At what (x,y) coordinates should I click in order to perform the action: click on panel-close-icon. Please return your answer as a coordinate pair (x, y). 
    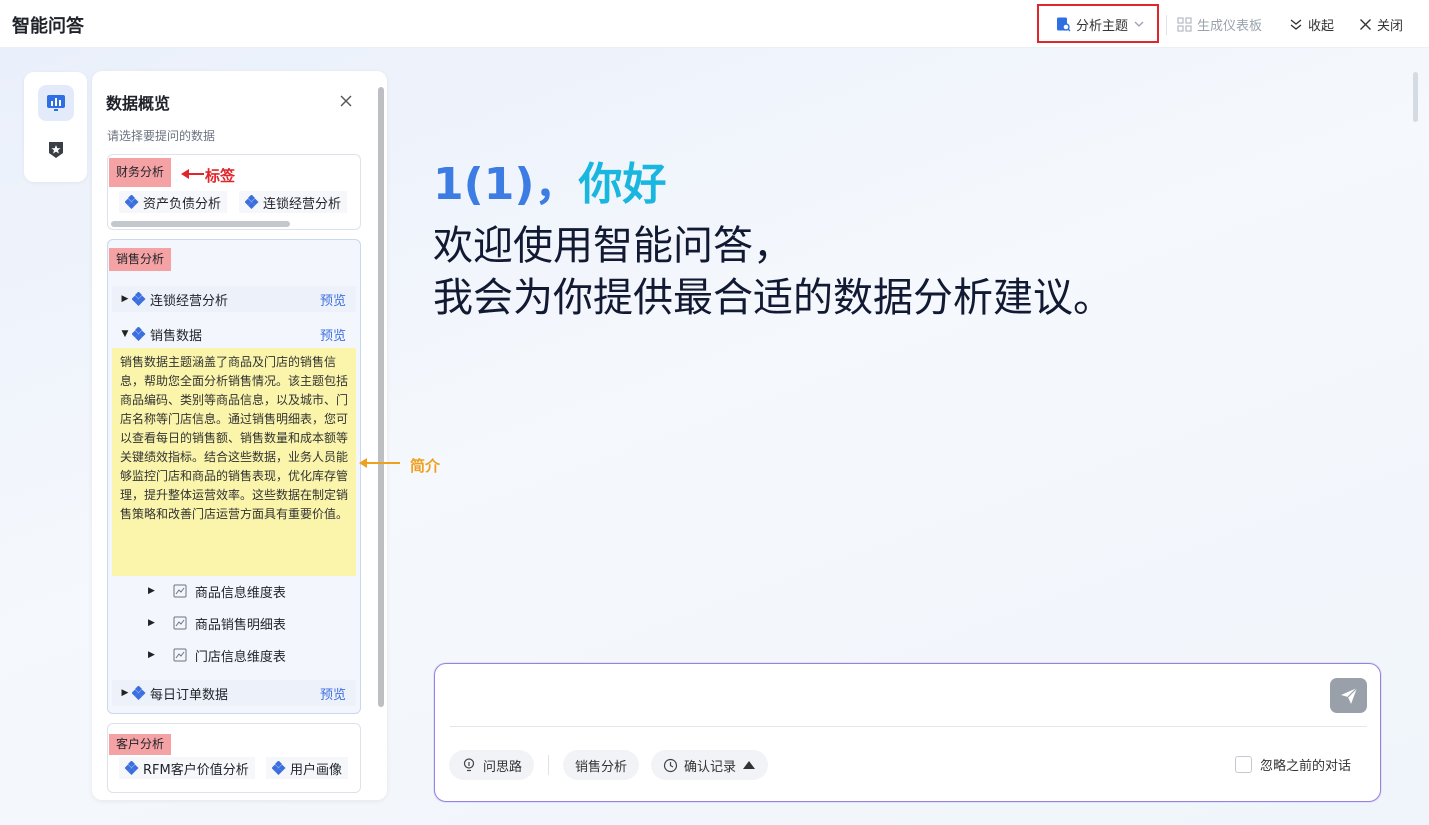
    Looking at the image, I should click on (346, 101).